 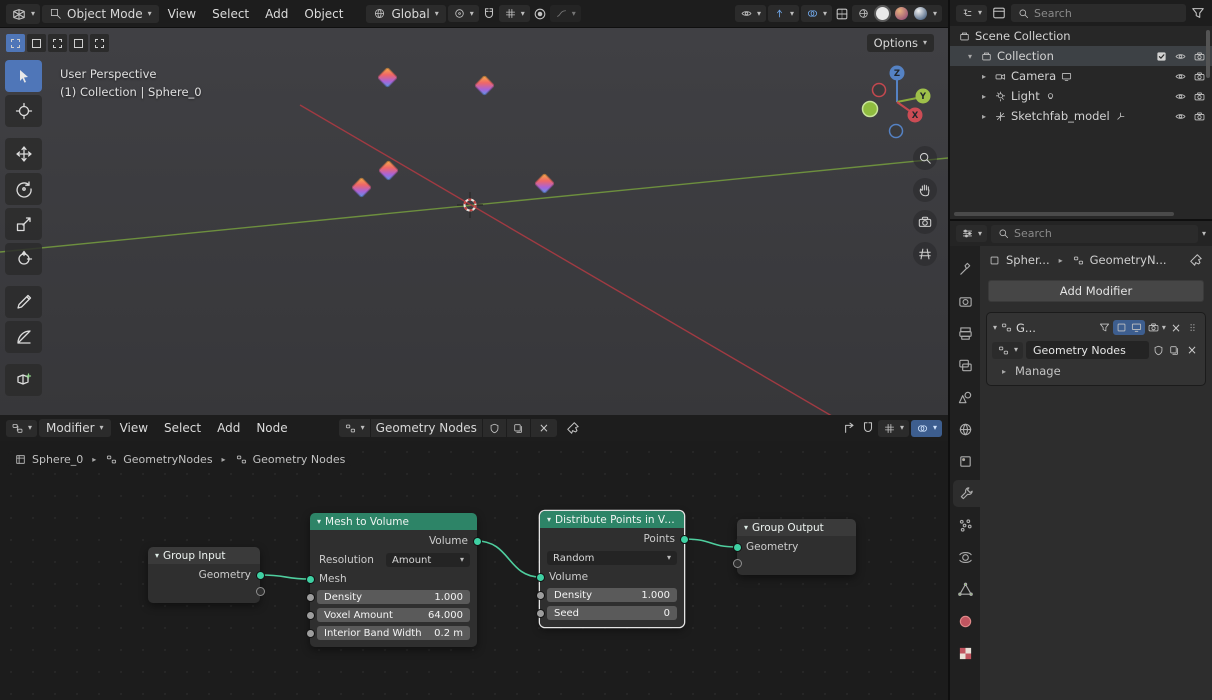 What do you see at coordinates (1198, 13) in the screenshot?
I see `filter-icon` at bounding box center [1198, 13].